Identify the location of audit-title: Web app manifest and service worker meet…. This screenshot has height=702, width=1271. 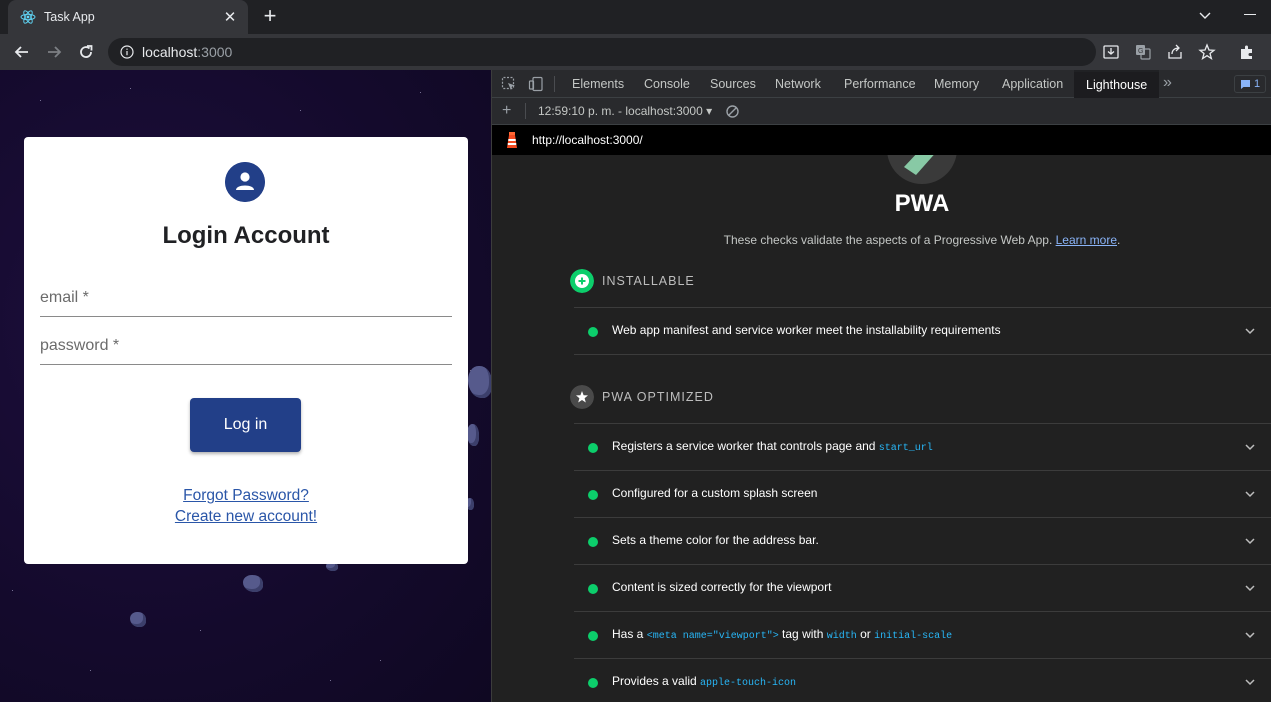
(806, 330).